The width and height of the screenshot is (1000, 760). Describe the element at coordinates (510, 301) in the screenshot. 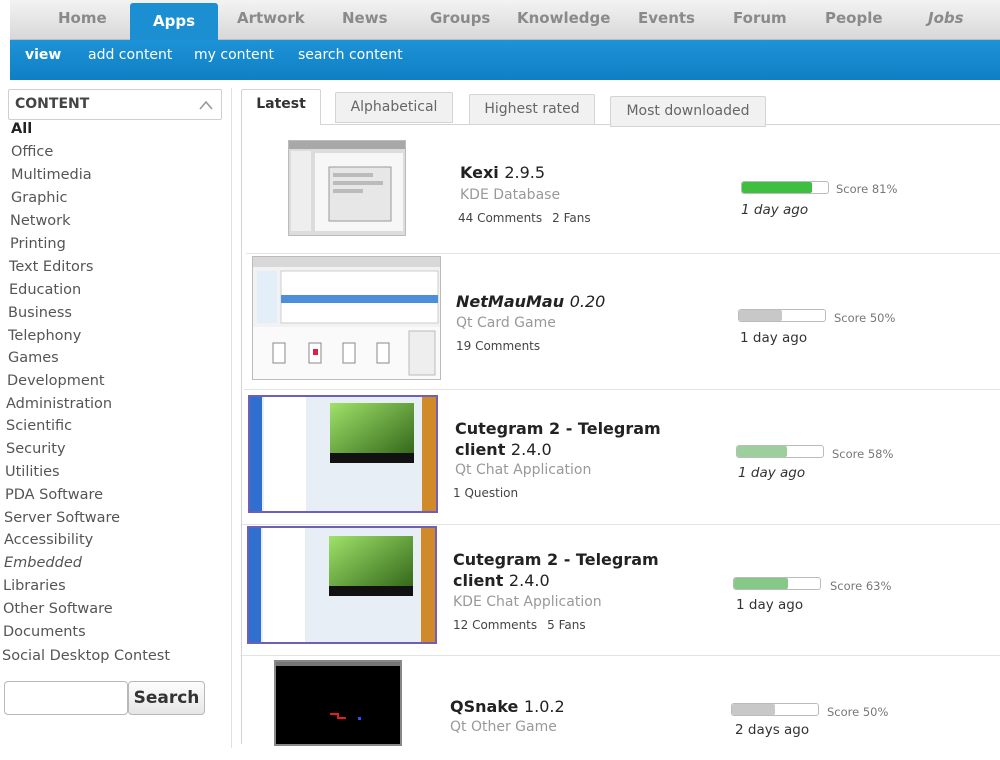

I see `item-name: NetMauMau` at that location.